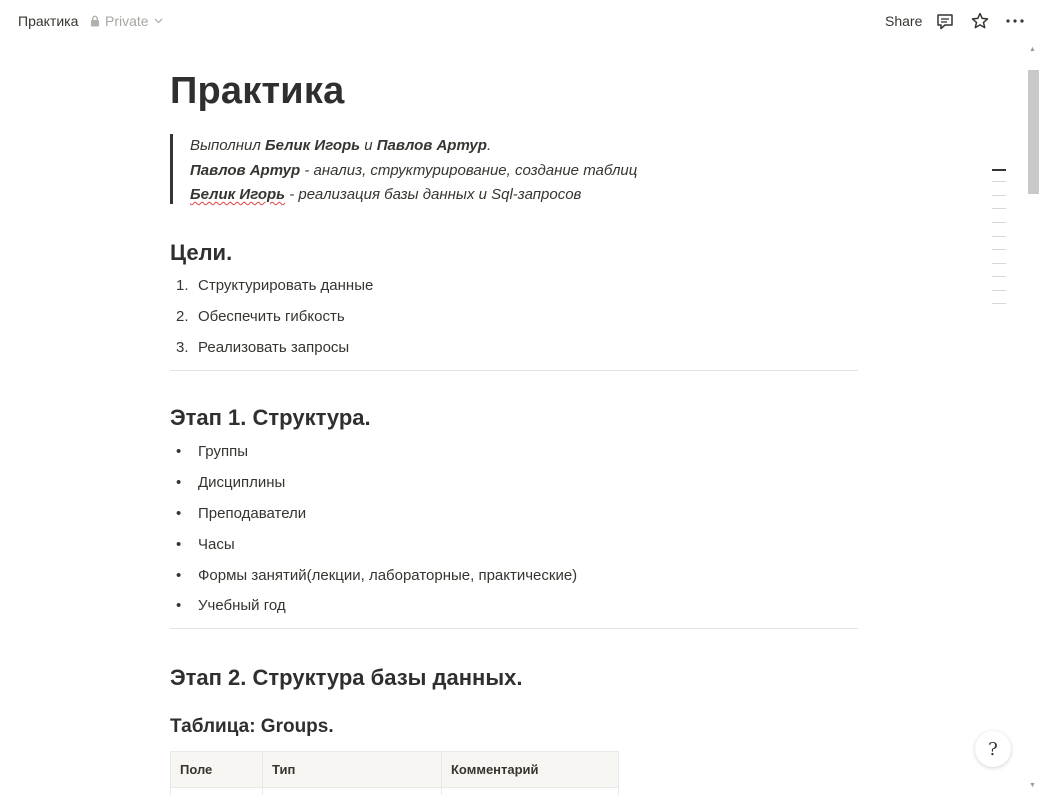 This screenshot has height=795, width=1041. What do you see at coordinates (352, 769) in the screenshot?
I see `table-header-cell: Тип` at bounding box center [352, 769].